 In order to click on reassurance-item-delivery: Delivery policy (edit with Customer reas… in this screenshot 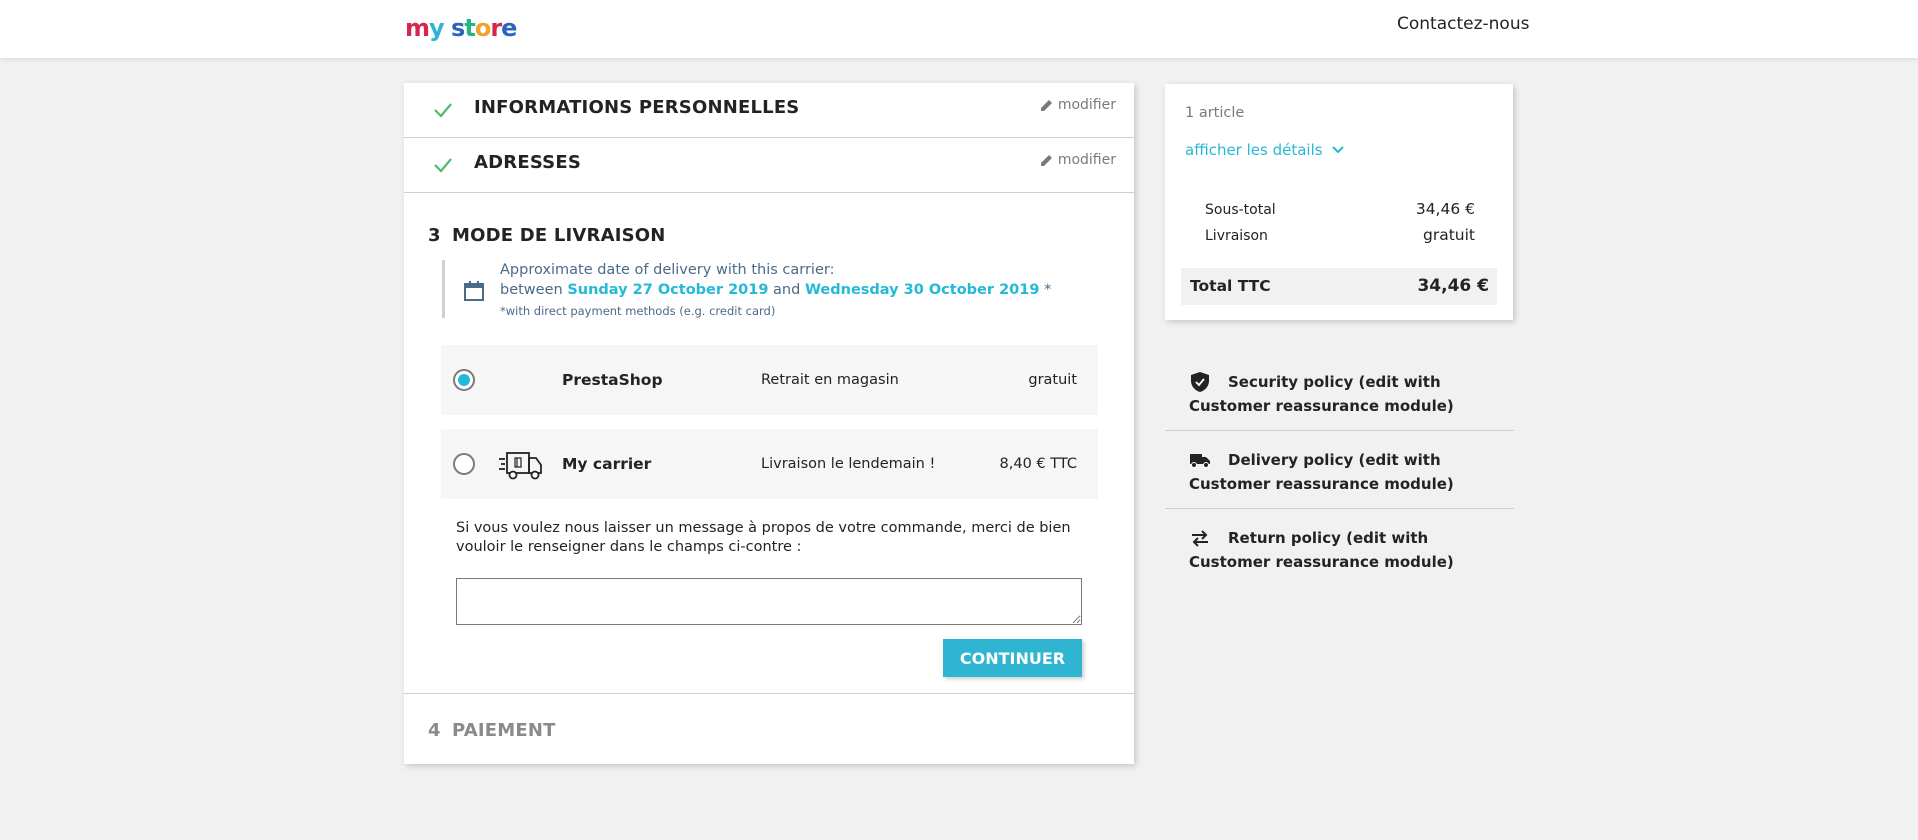, I will do `click(1339, 477)`.